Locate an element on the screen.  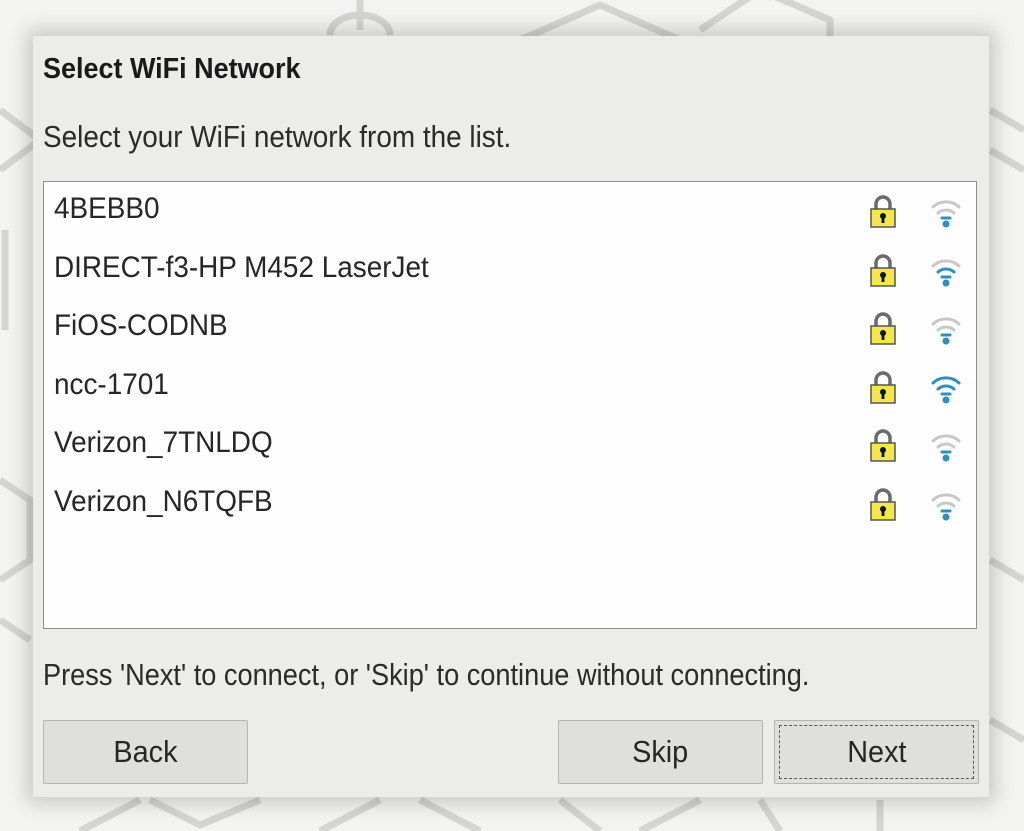
network-ssid: 4BEBB0 is located at coordinates (107, 208).